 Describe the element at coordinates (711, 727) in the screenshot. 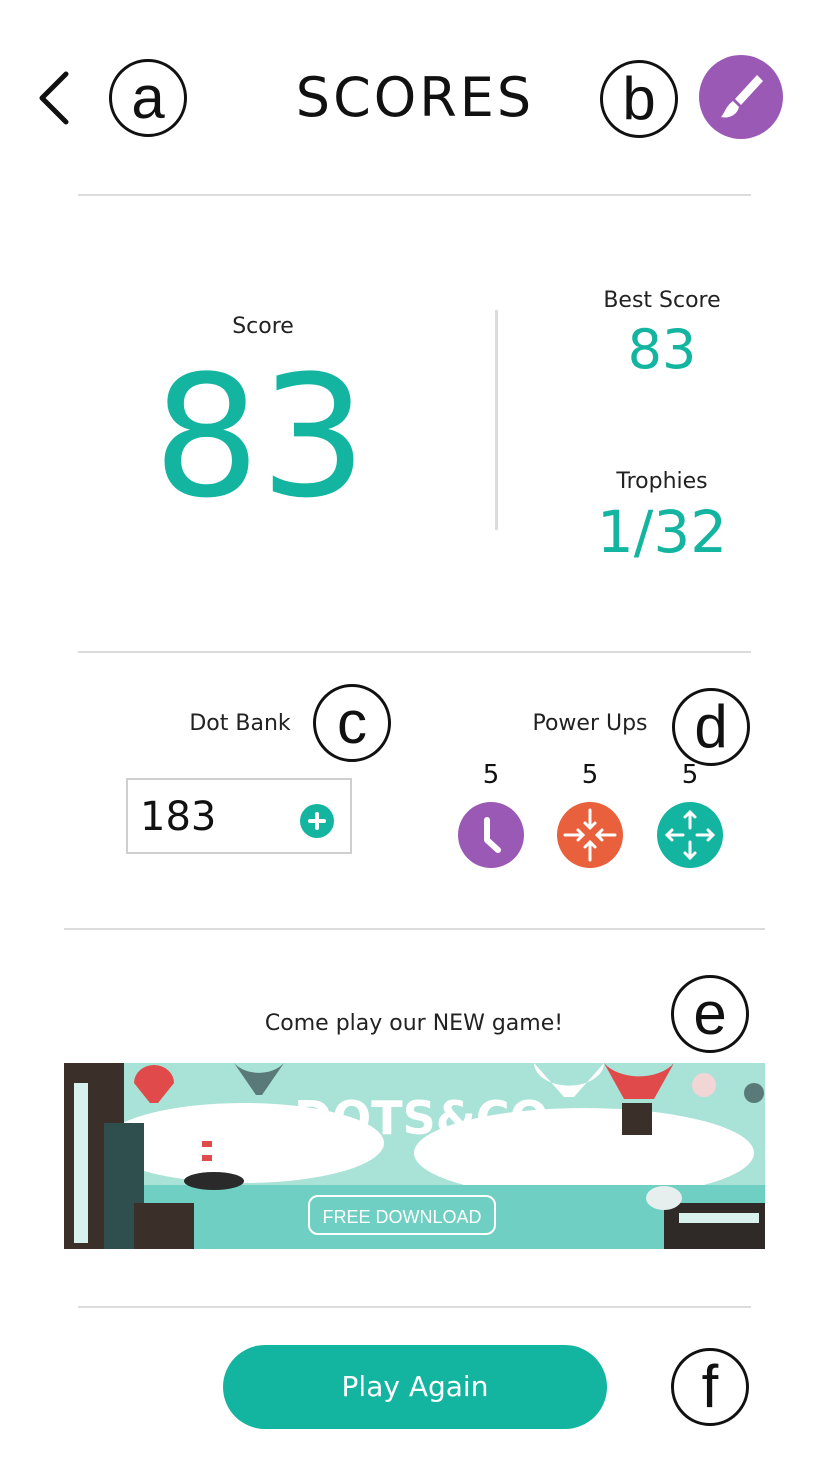

I see `callout-d: d` at that location.